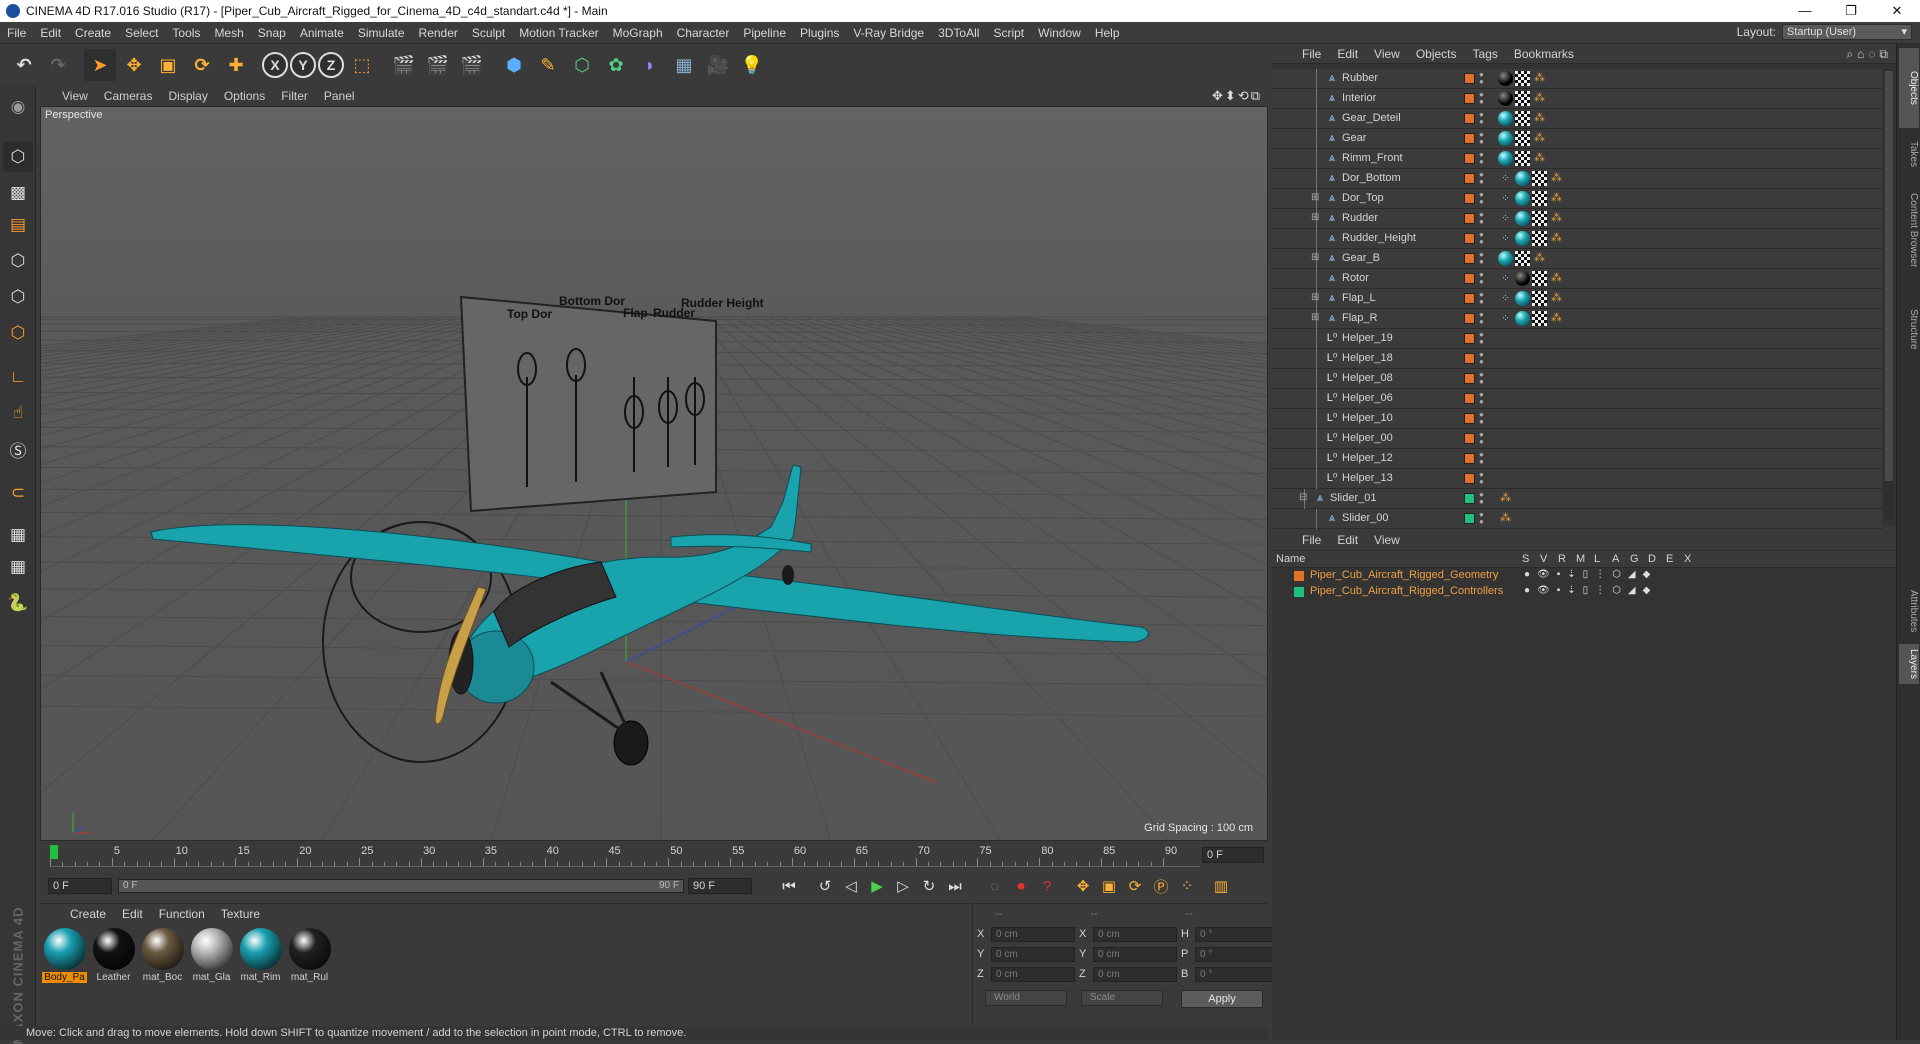 This screenshot has width=1920, height=1044. Describe the element at coordinates (1577, 159) in the screenshot. I see `object-row-rimm-front: ⩓ Rimm_Front ● ● ⁂` at that location.